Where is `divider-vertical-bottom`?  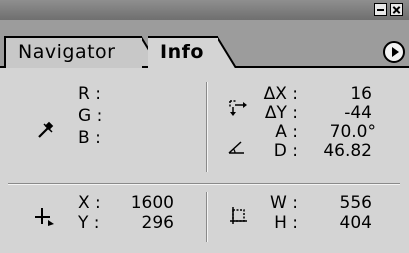
divider-vertical-bottom is located at coordinates (207, 217).